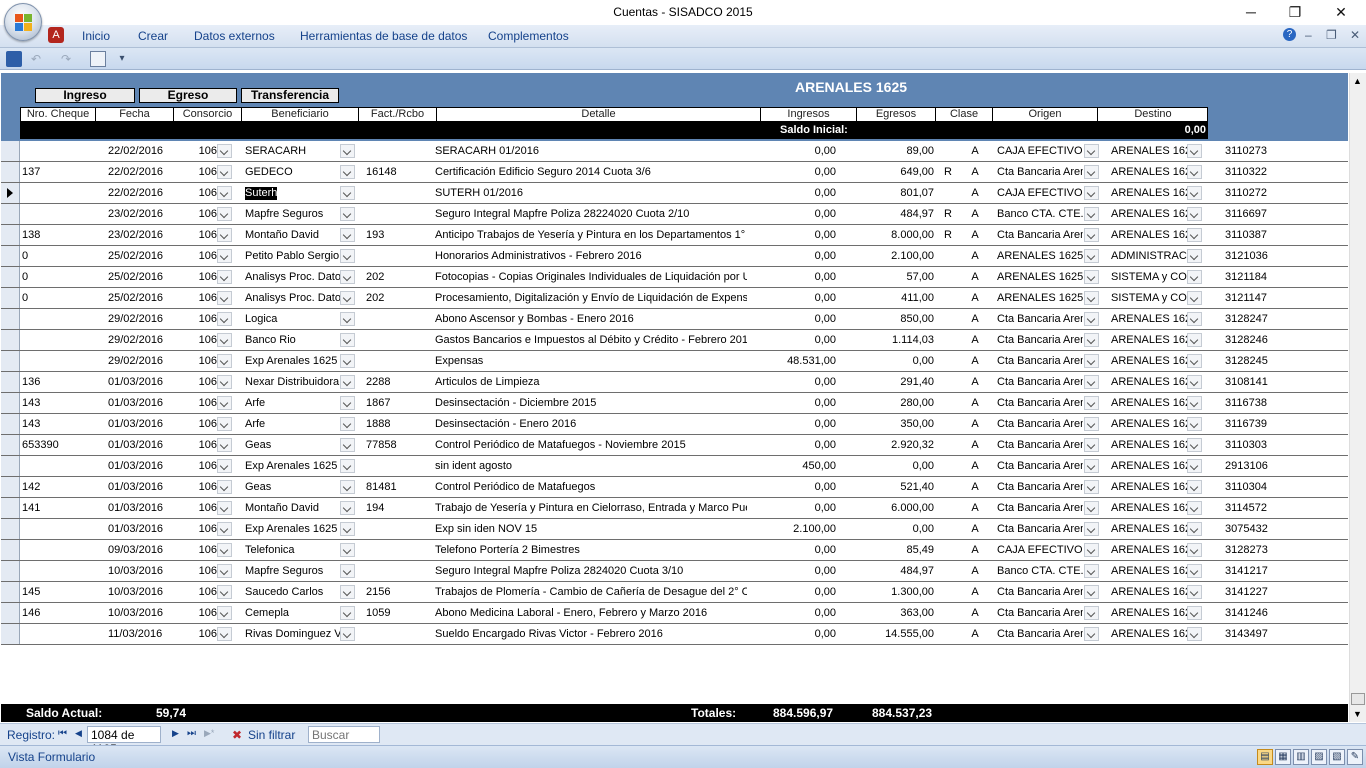 This screenshot has height=768, width=1366. What do you see at coordinates (14, 59) in the screenshot?
I see `save-icon` at bounding box center [14, 59].